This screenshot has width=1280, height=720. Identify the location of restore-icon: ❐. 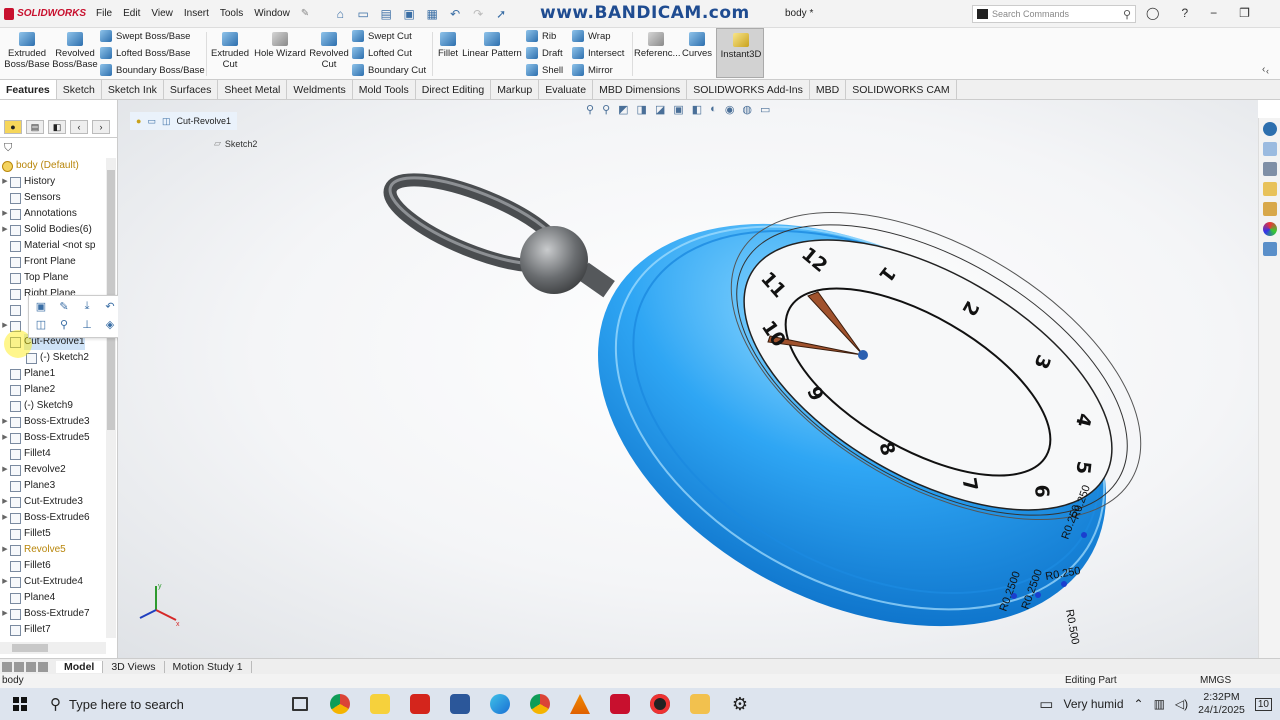
(1244, 13).